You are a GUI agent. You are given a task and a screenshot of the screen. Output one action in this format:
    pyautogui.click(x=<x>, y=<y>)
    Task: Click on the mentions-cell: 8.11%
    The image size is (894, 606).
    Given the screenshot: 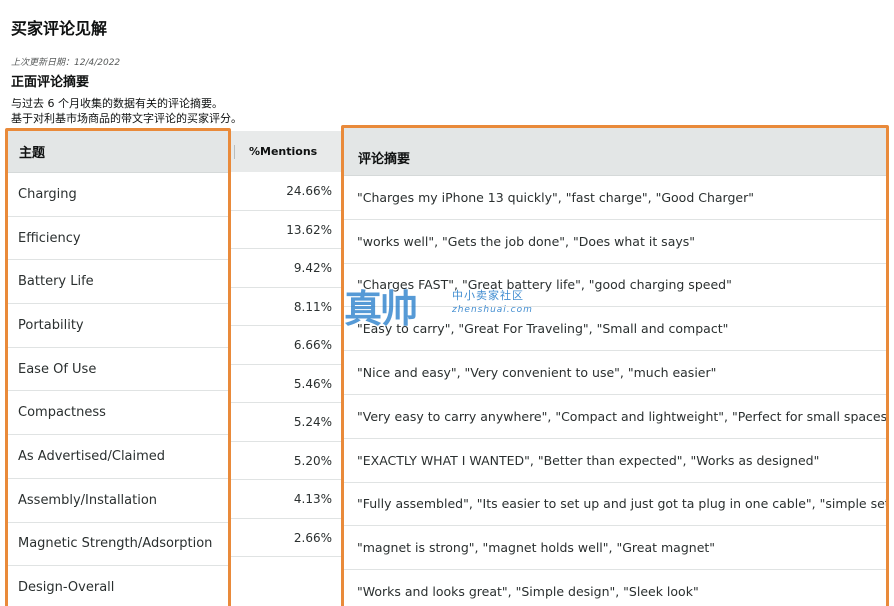 What is the action you would take?
    pyautogui.click(x=286, y=307)
    